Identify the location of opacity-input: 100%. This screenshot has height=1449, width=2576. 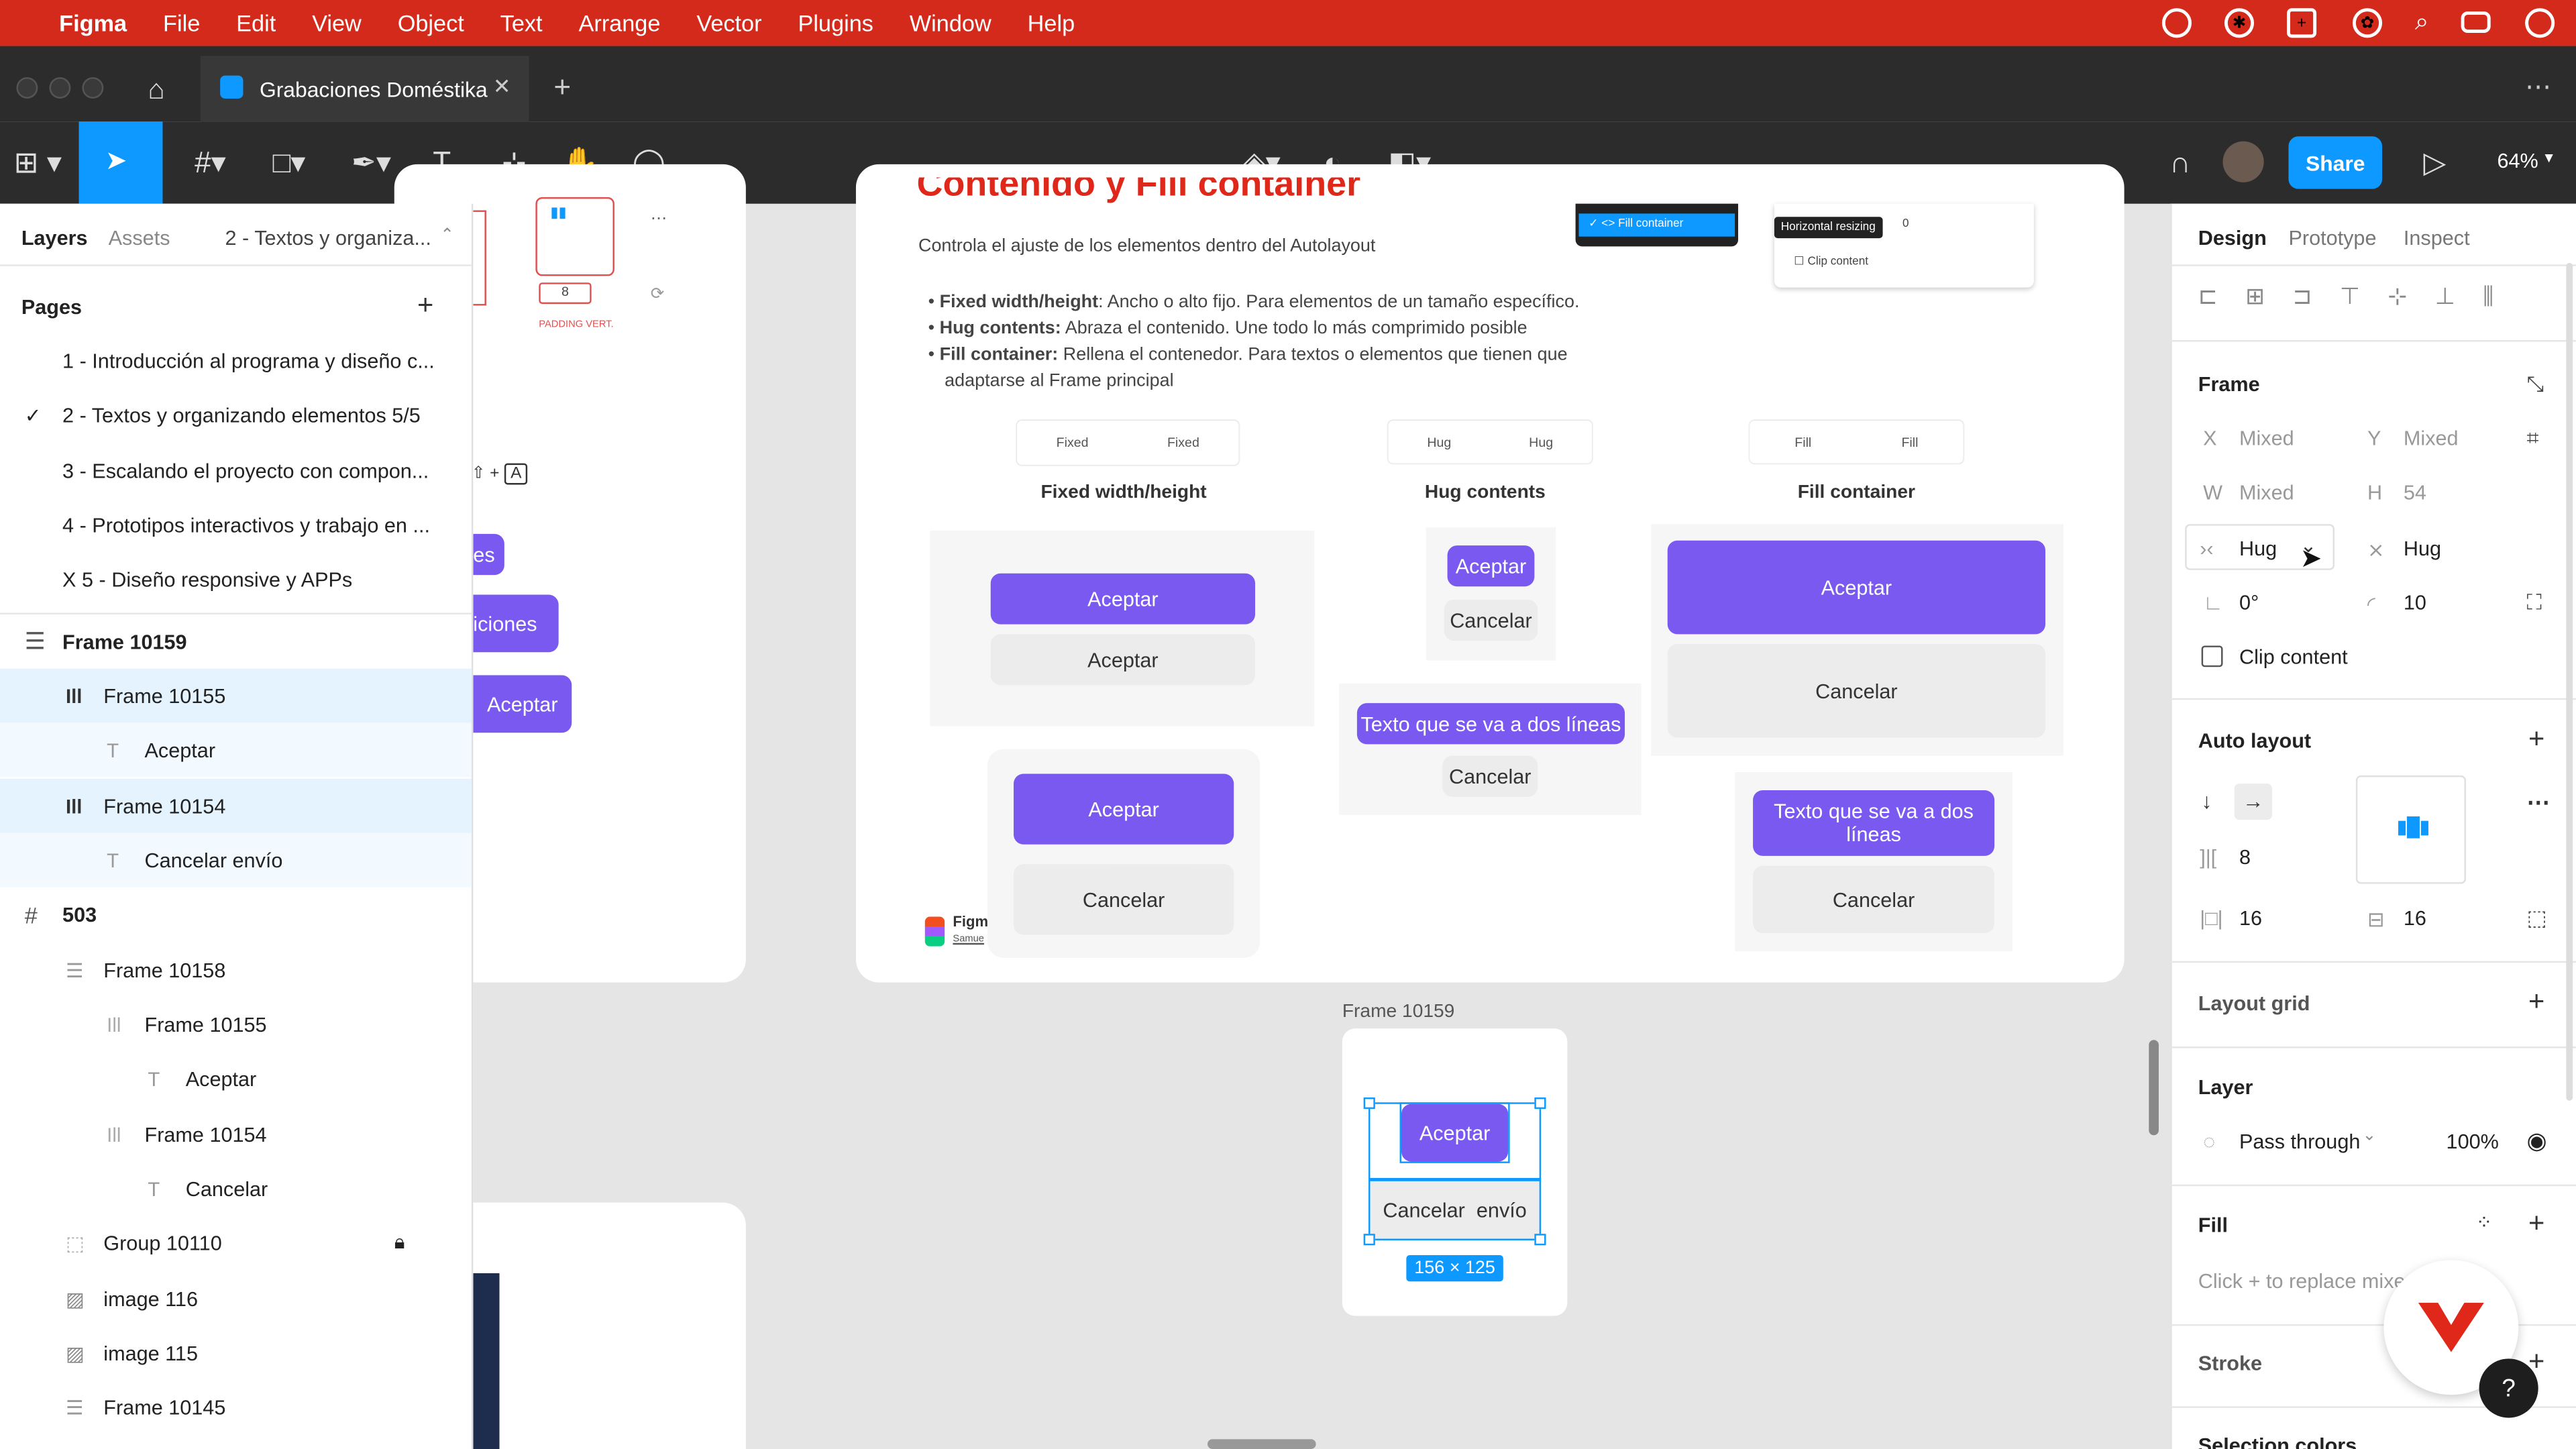
(2473, 1141).